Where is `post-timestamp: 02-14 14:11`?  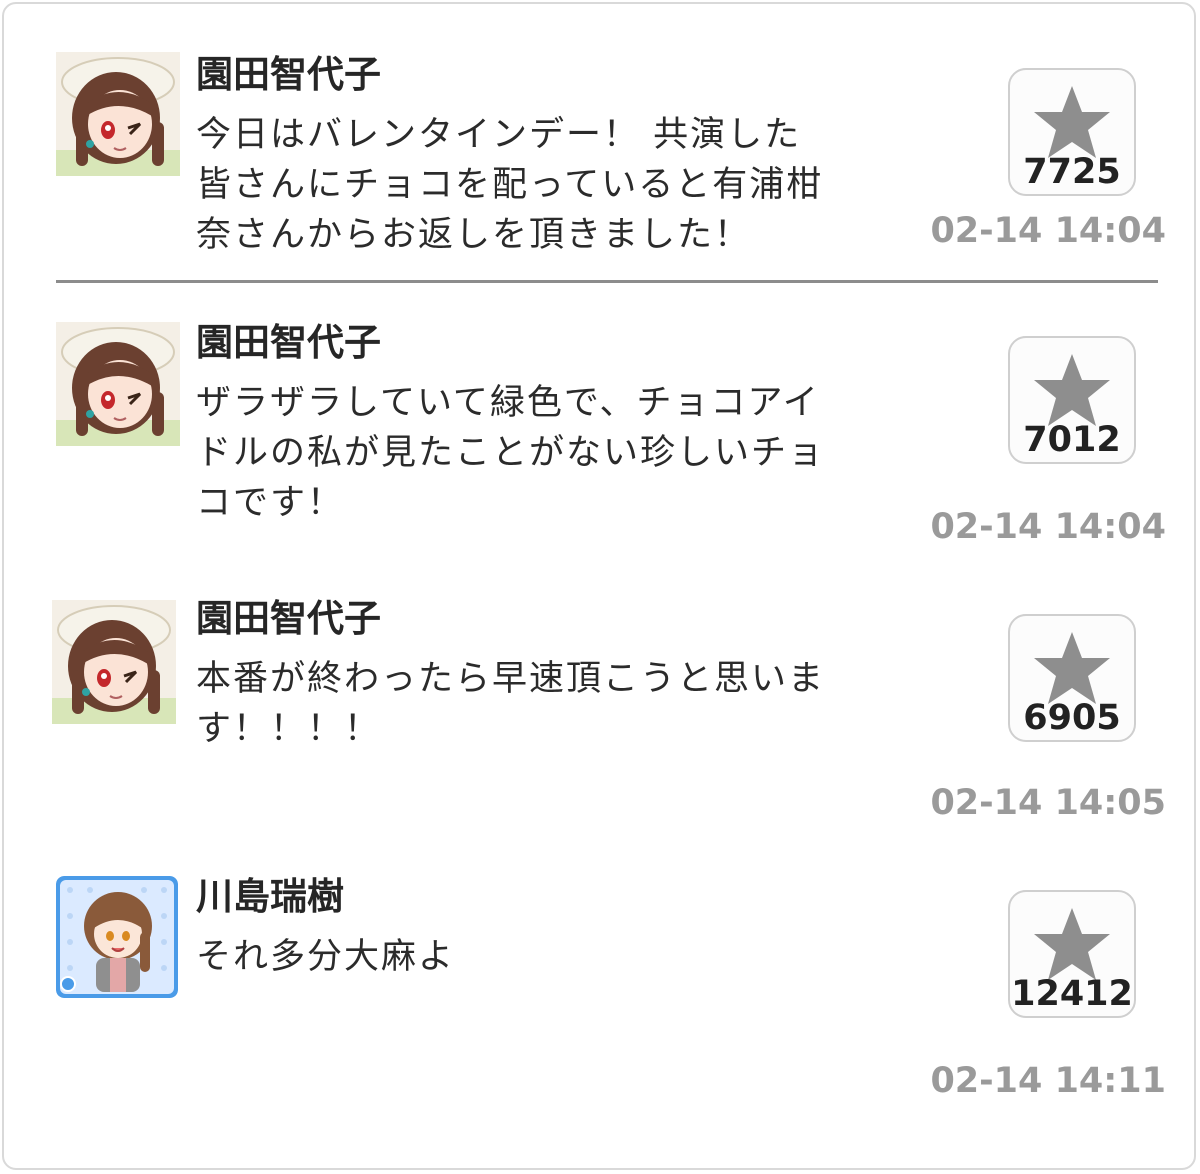 post-timestamp: 02-14 14:11 is located at coordinates (1048, 1081).